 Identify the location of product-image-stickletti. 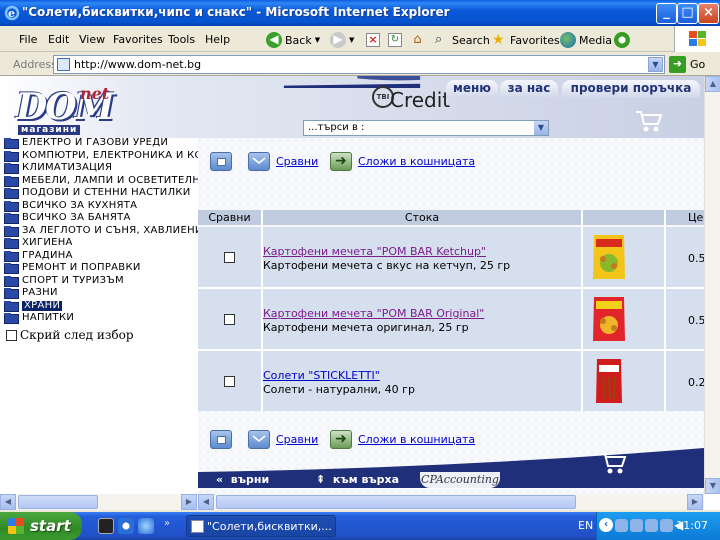
(609, 381).